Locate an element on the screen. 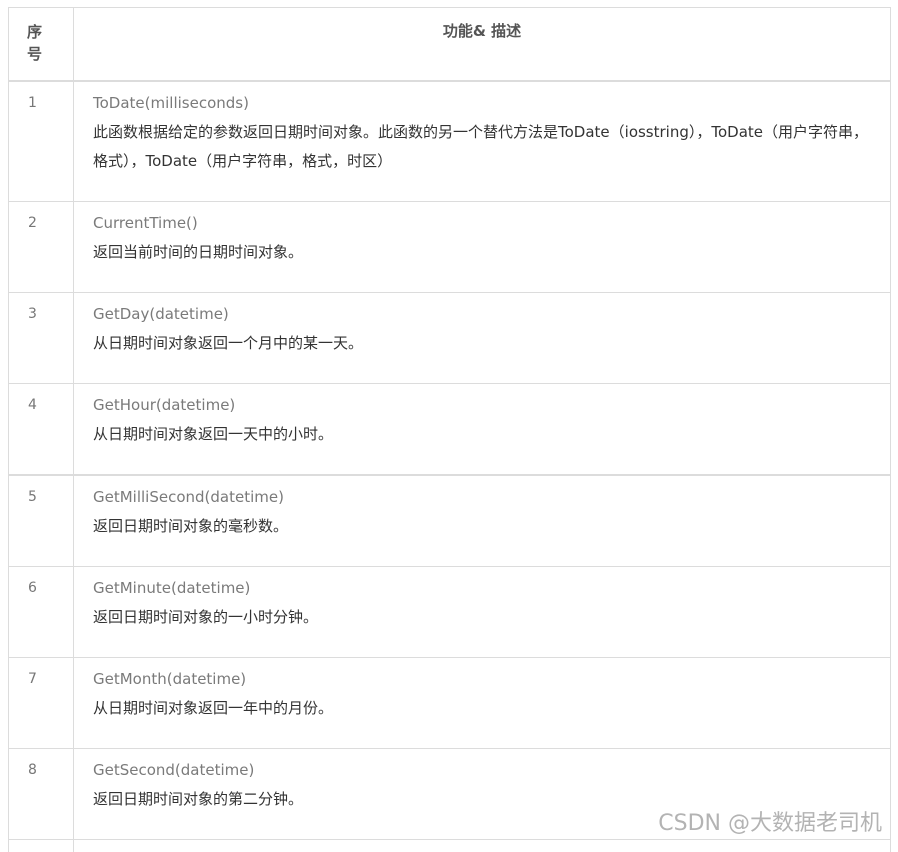 The width and height of the screenshot is (898, 852). row-description: 返回日期时间对象的一小时分钟。 is located at coordinates (206, 617).